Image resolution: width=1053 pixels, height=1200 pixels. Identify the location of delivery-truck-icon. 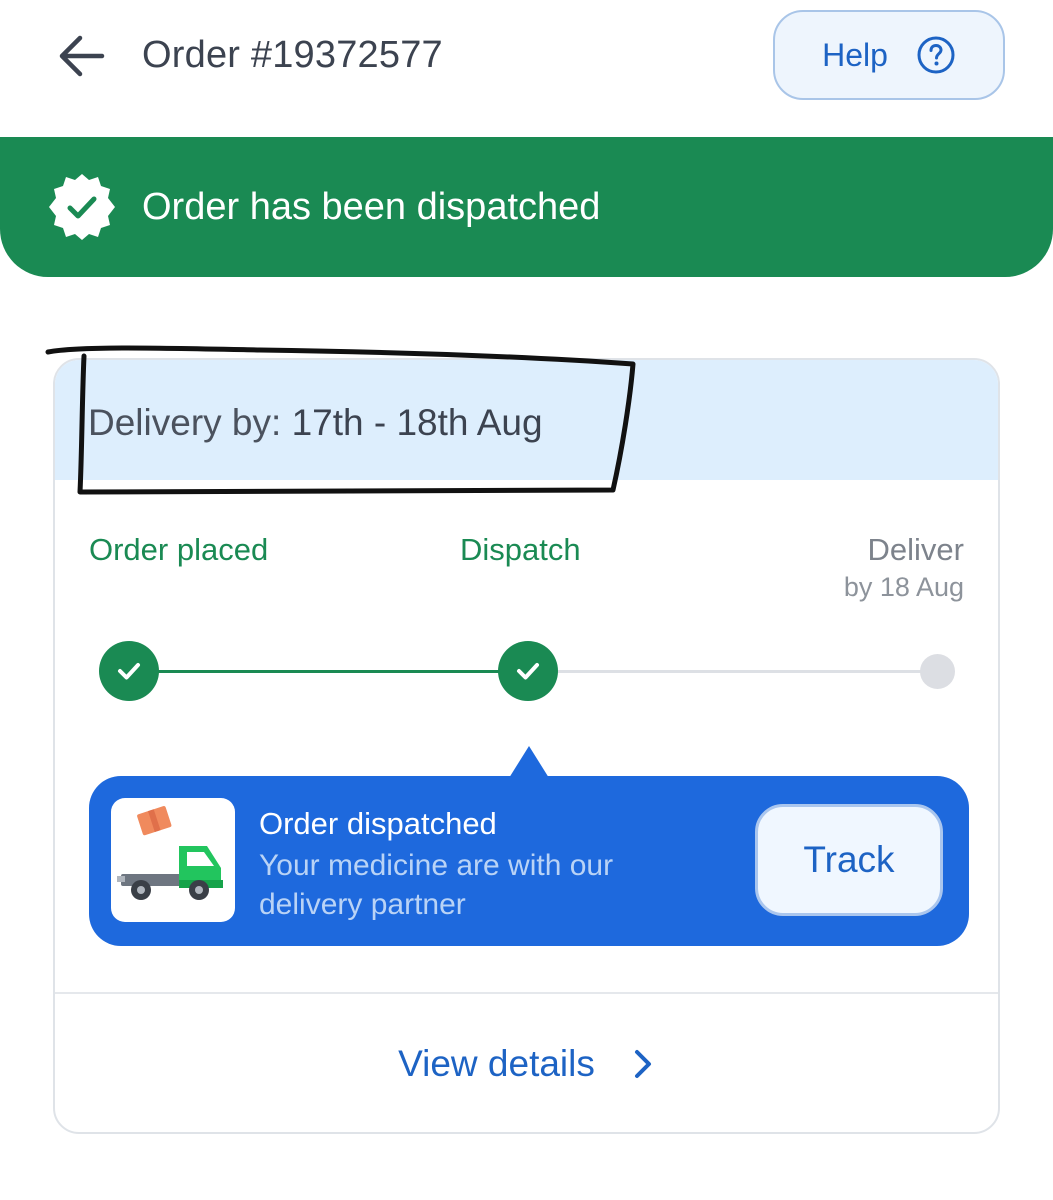
(170, 853).